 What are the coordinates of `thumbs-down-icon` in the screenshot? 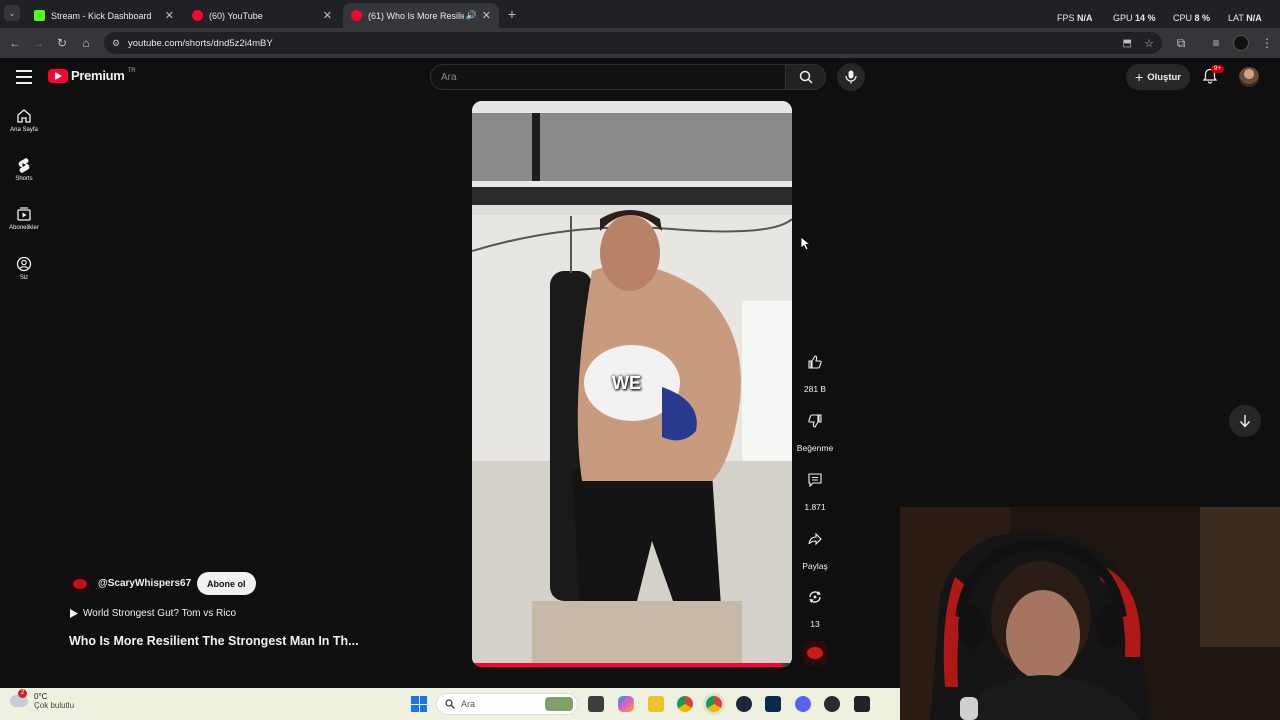 It's located at (815, 421).